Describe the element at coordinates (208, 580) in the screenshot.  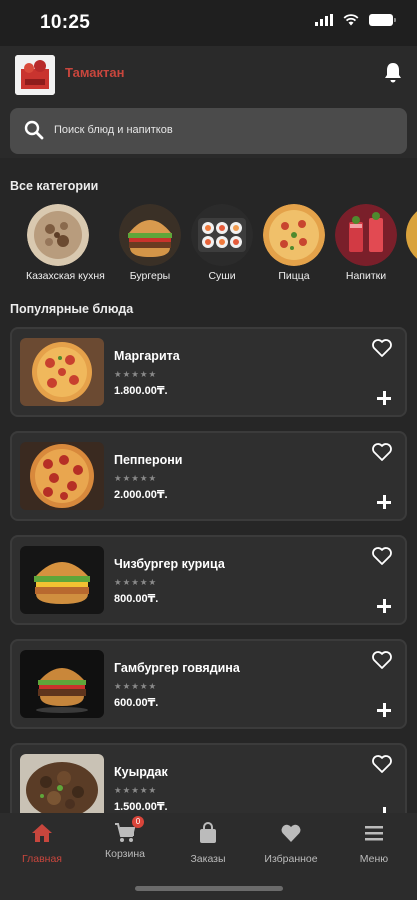
I see `dish-card: Чизбургер курица ★★★★★ 800.00₸.` at that location.